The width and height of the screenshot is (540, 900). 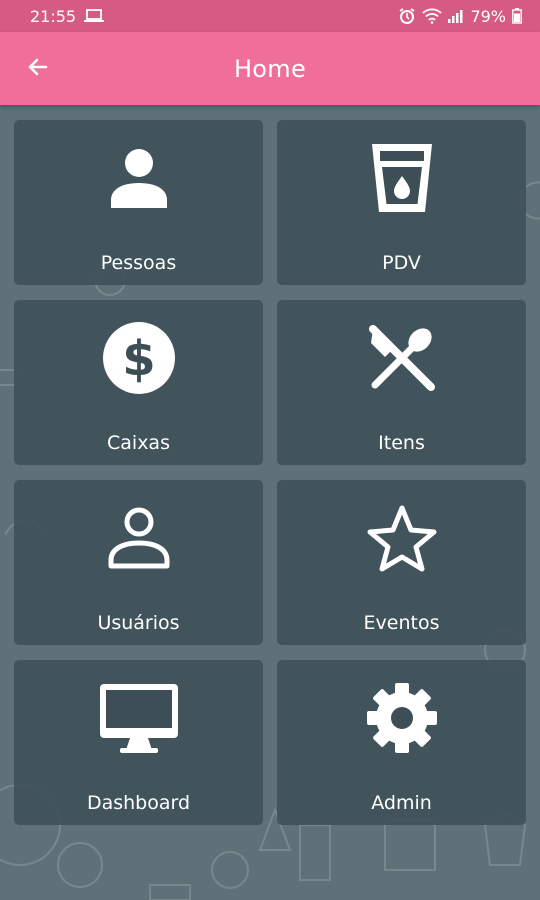 I want to click on tile-pessoas: Pessoas, so click(x=138, y=202).